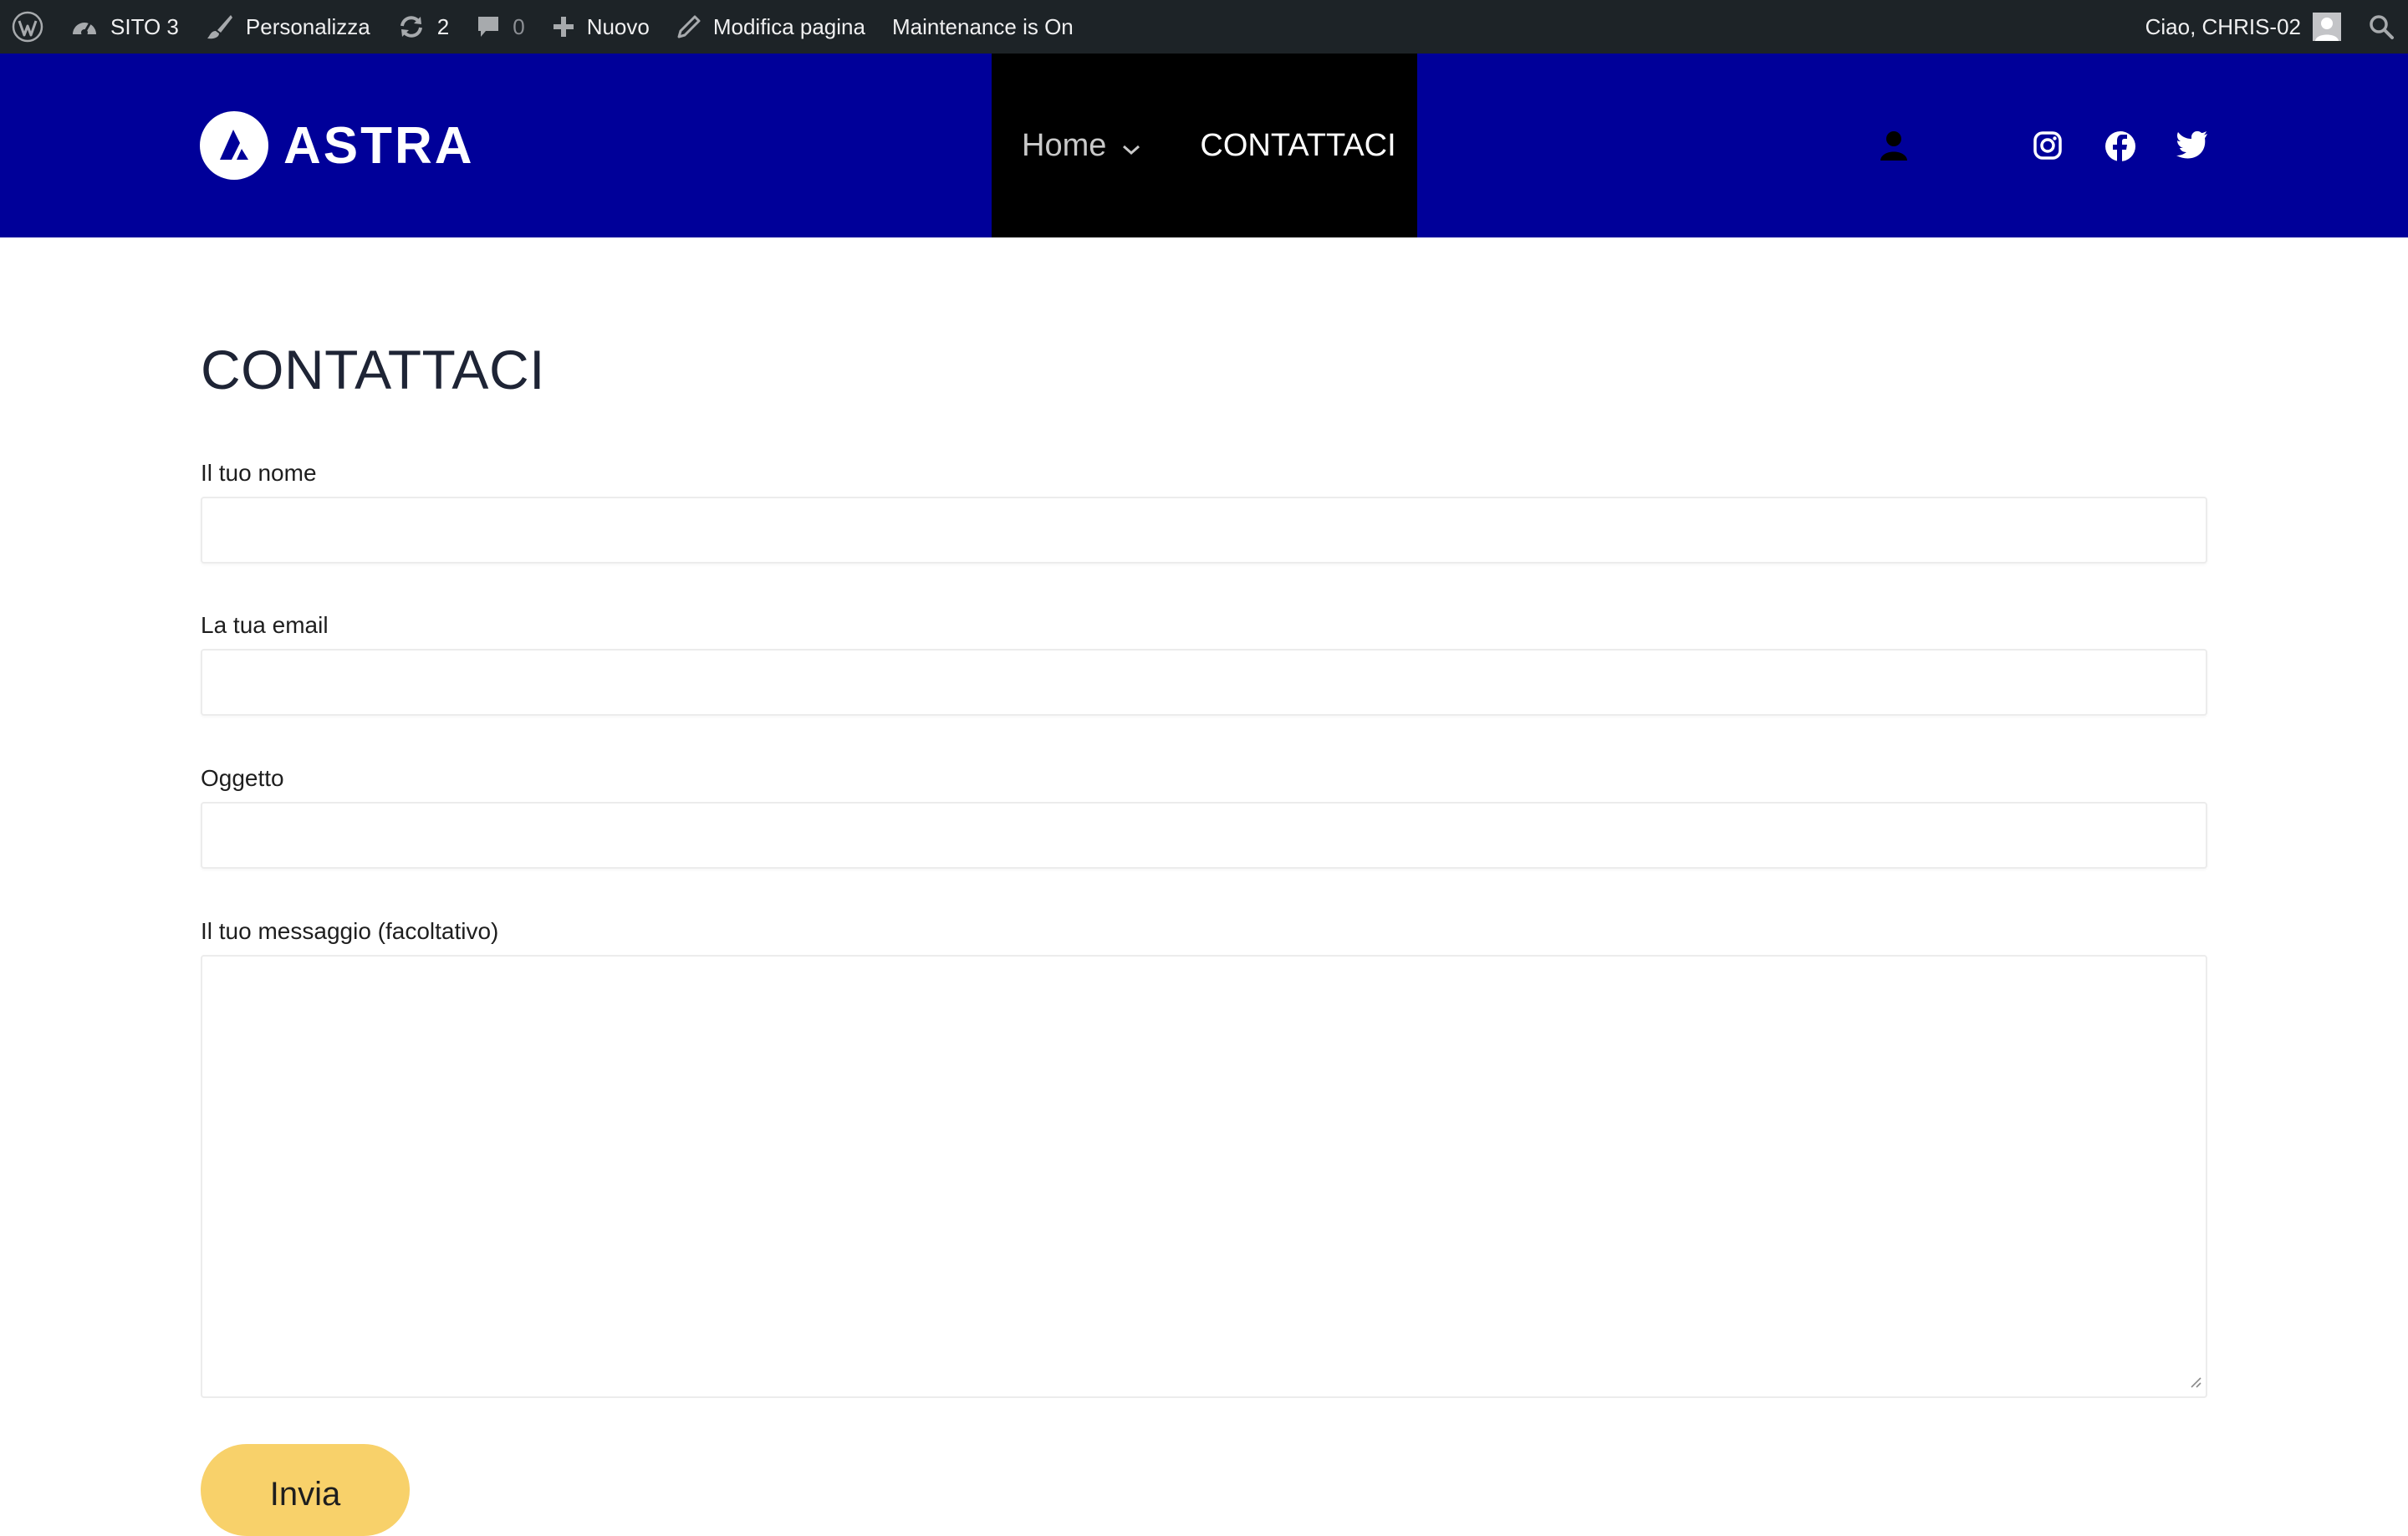  Describe the element at coordinates (1204, 836) in the screenshot. I see `subject-input` at that location.